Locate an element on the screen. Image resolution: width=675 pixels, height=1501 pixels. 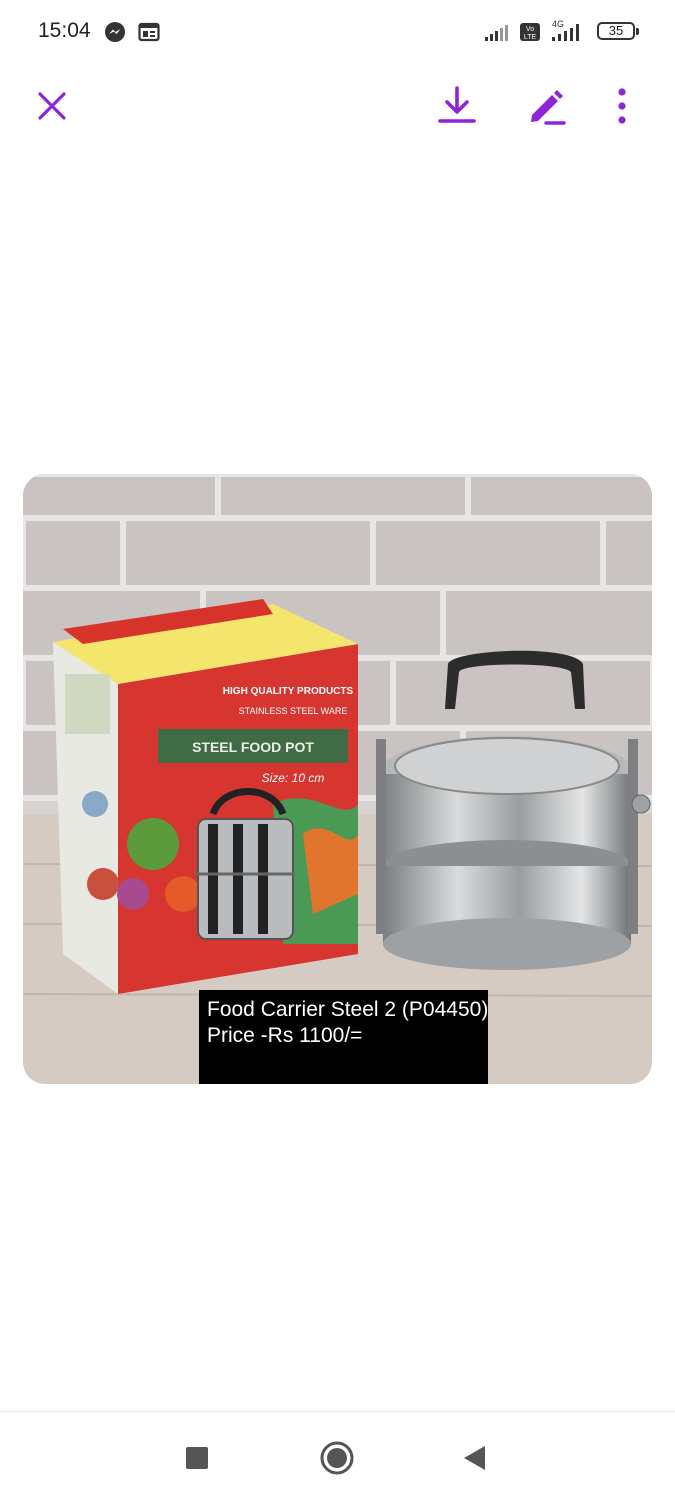
signal-strength-icon is located at coordinates (496, 33).